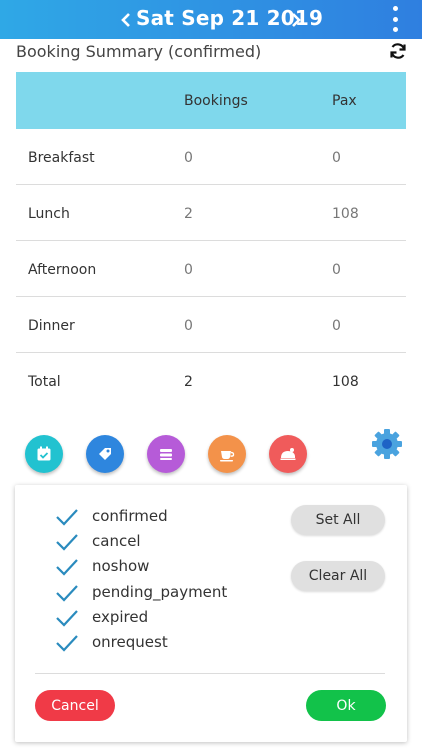  What do you see at coordinates (75, 705) in the screenshot?
I see `cancel-button: Cancel` at bounding box center [75, 705].